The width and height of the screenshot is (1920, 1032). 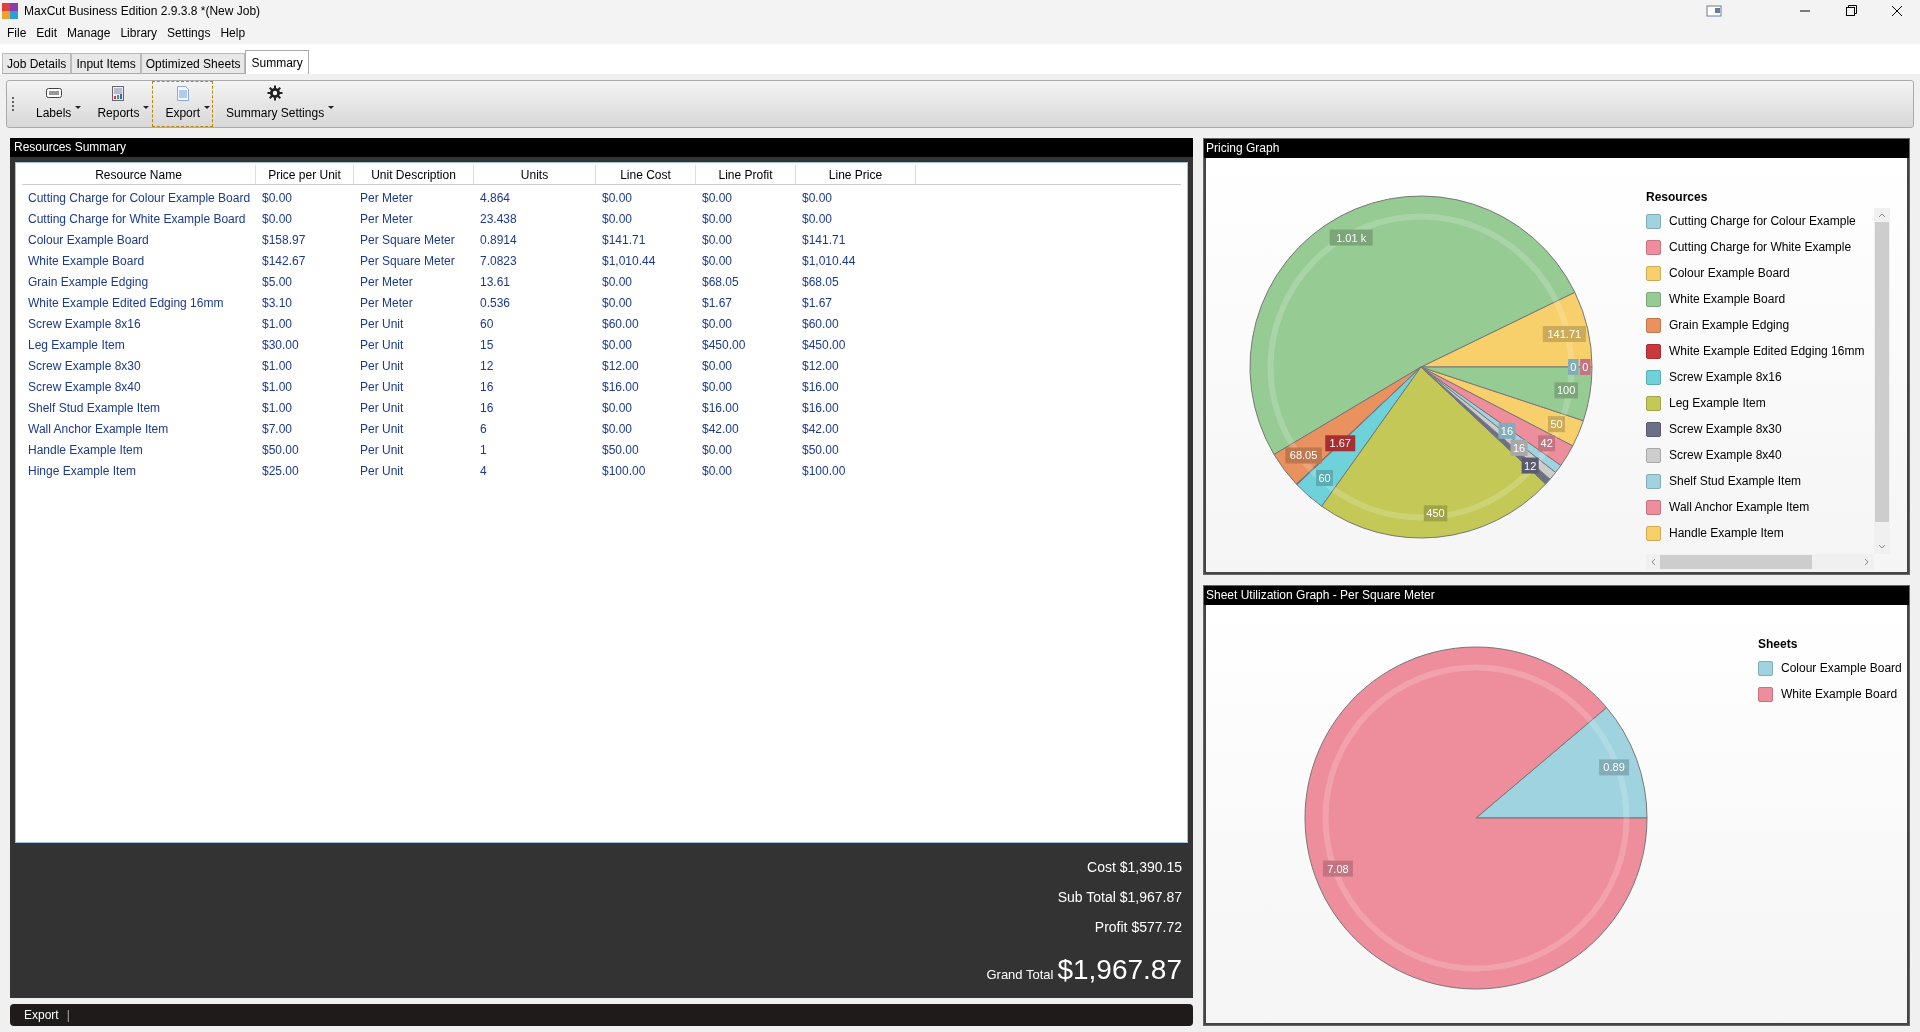 I want to click on table-cell-text: $142.67, so click(x=284, y=261).